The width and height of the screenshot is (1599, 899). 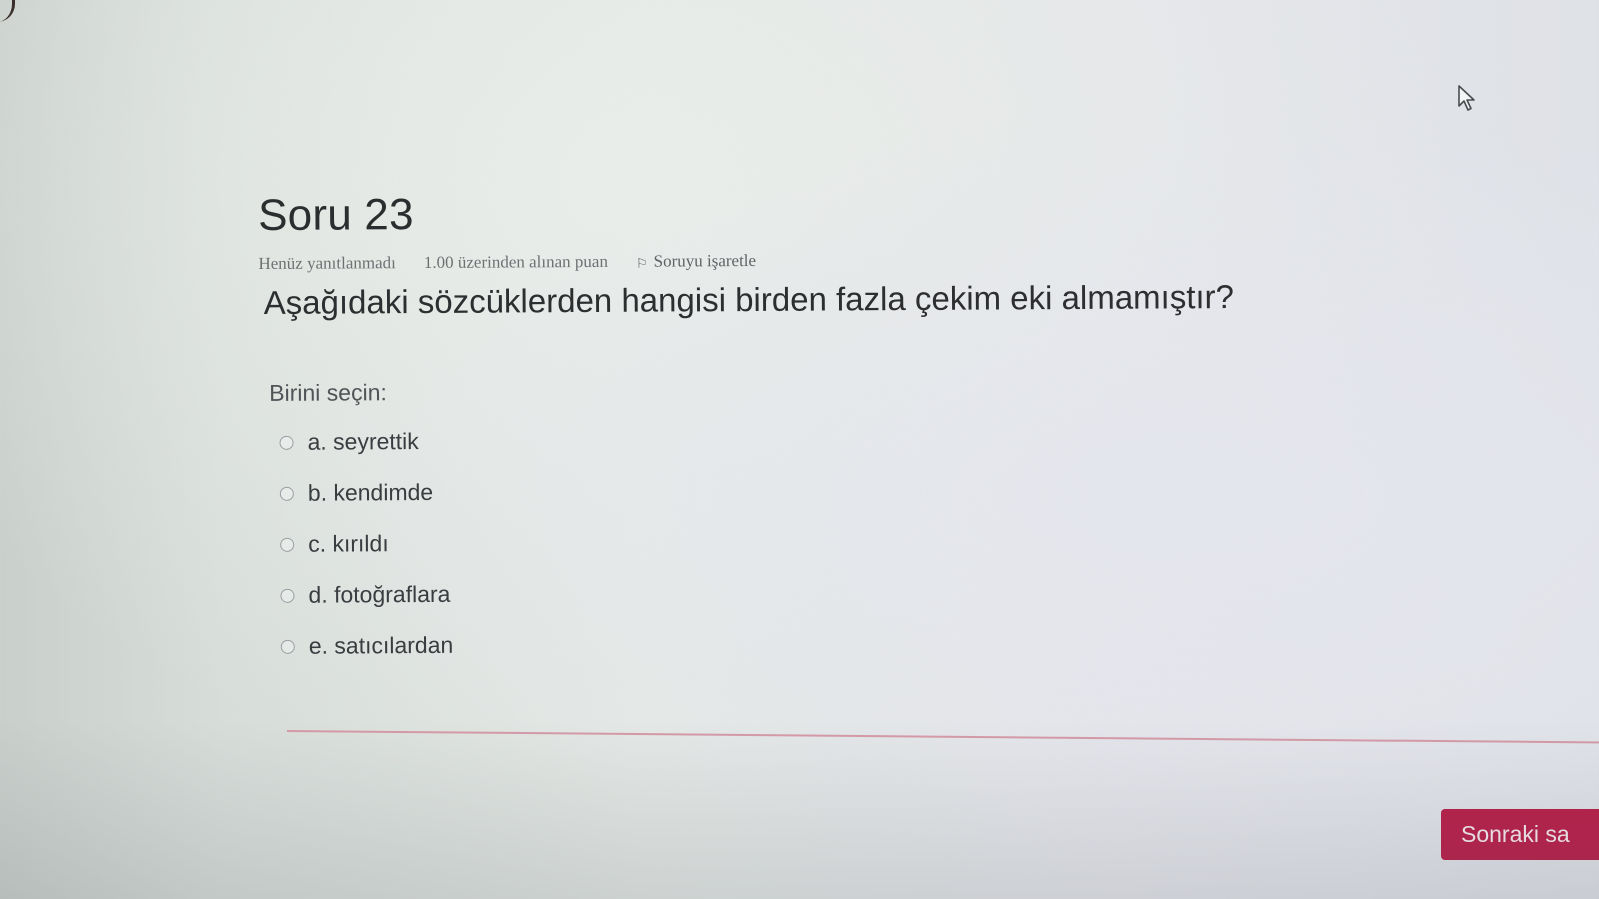 I want to click on answer-option-label: b. kendimde, so click(x=370, y=492).